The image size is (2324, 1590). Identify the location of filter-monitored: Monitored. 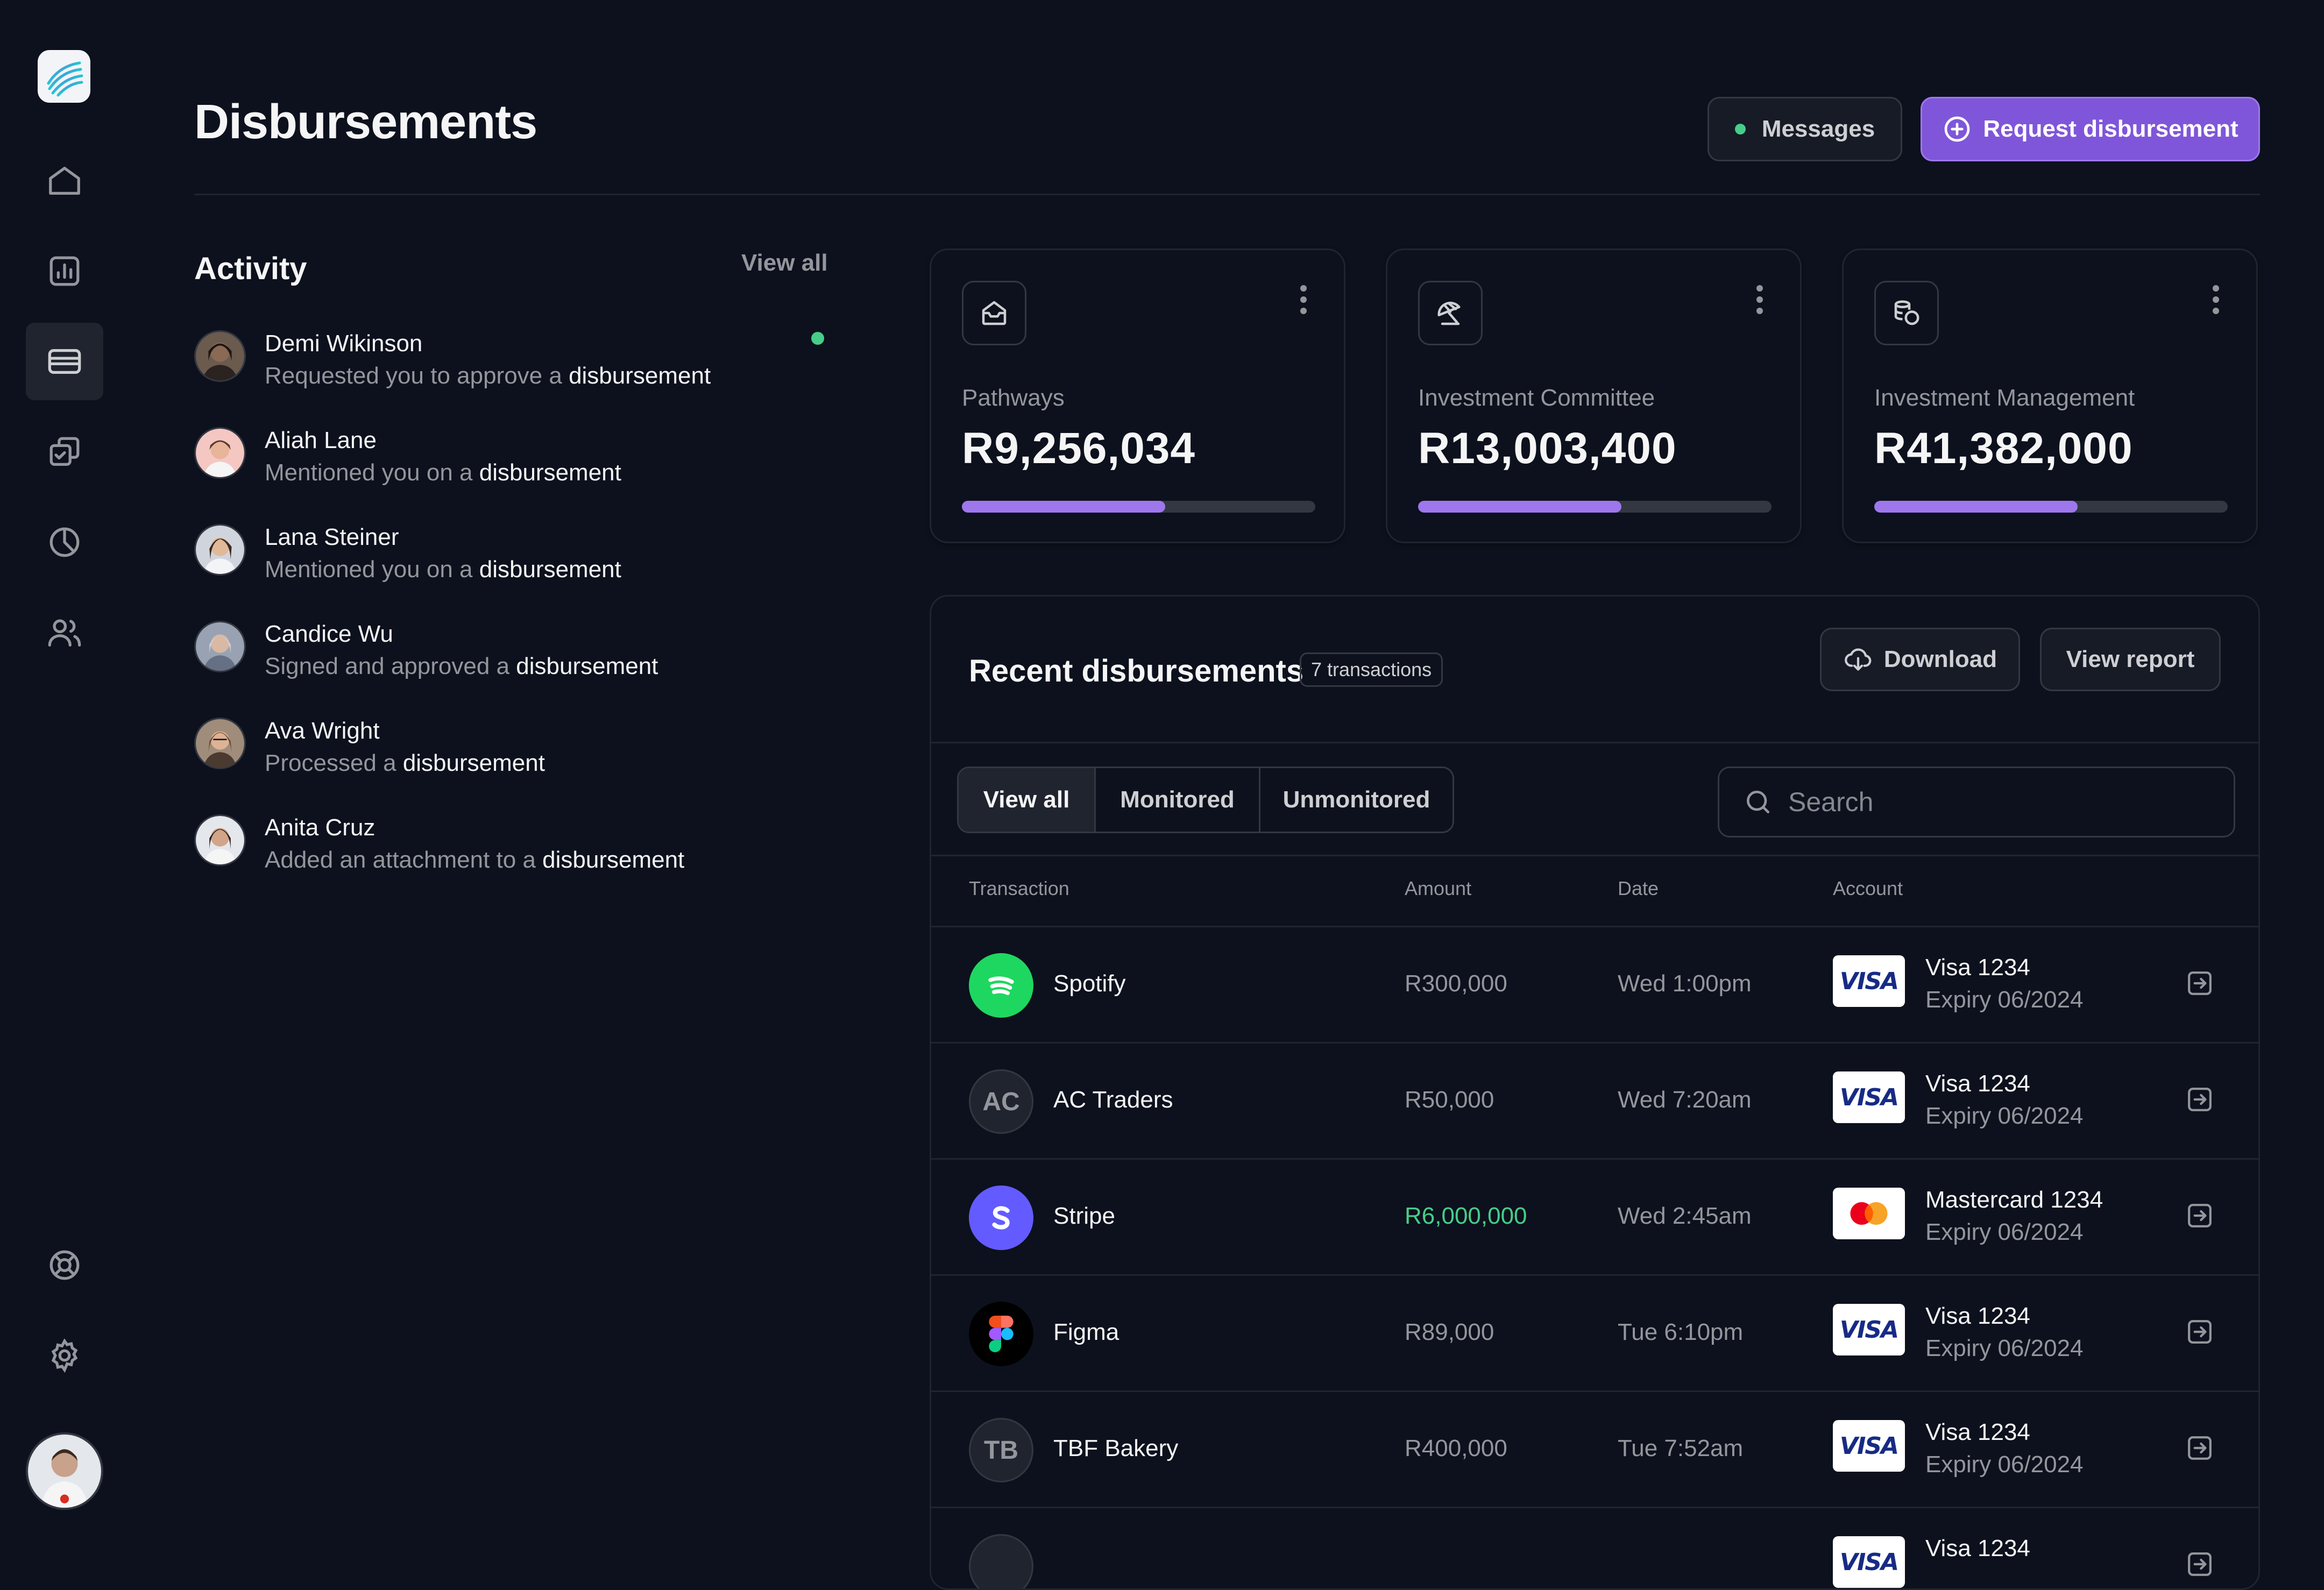
(1176, 800).